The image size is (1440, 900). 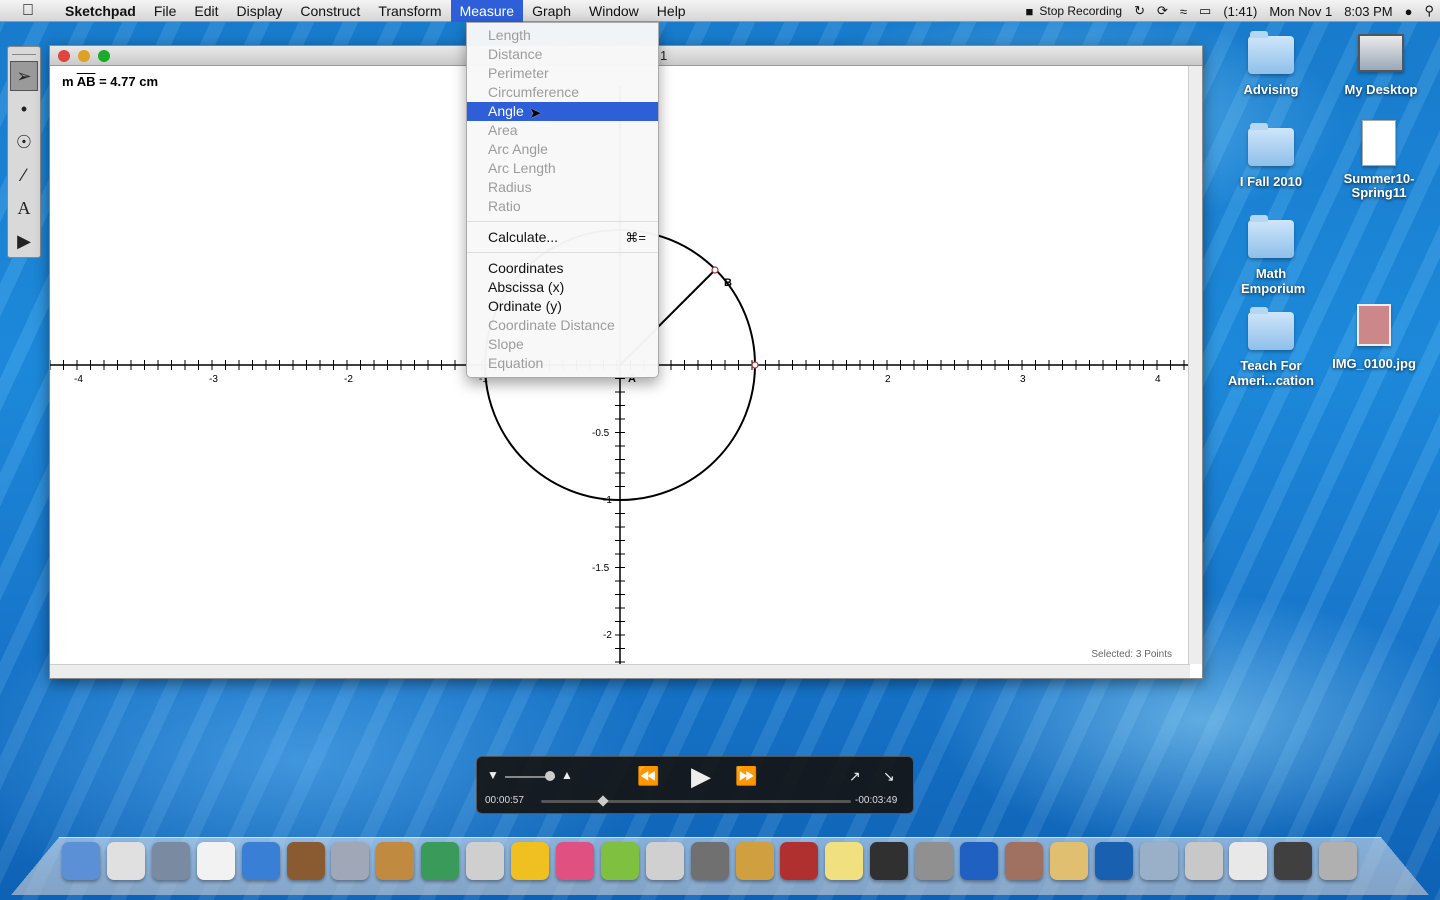 I want to click on point-b, so click(x=715, y=270).